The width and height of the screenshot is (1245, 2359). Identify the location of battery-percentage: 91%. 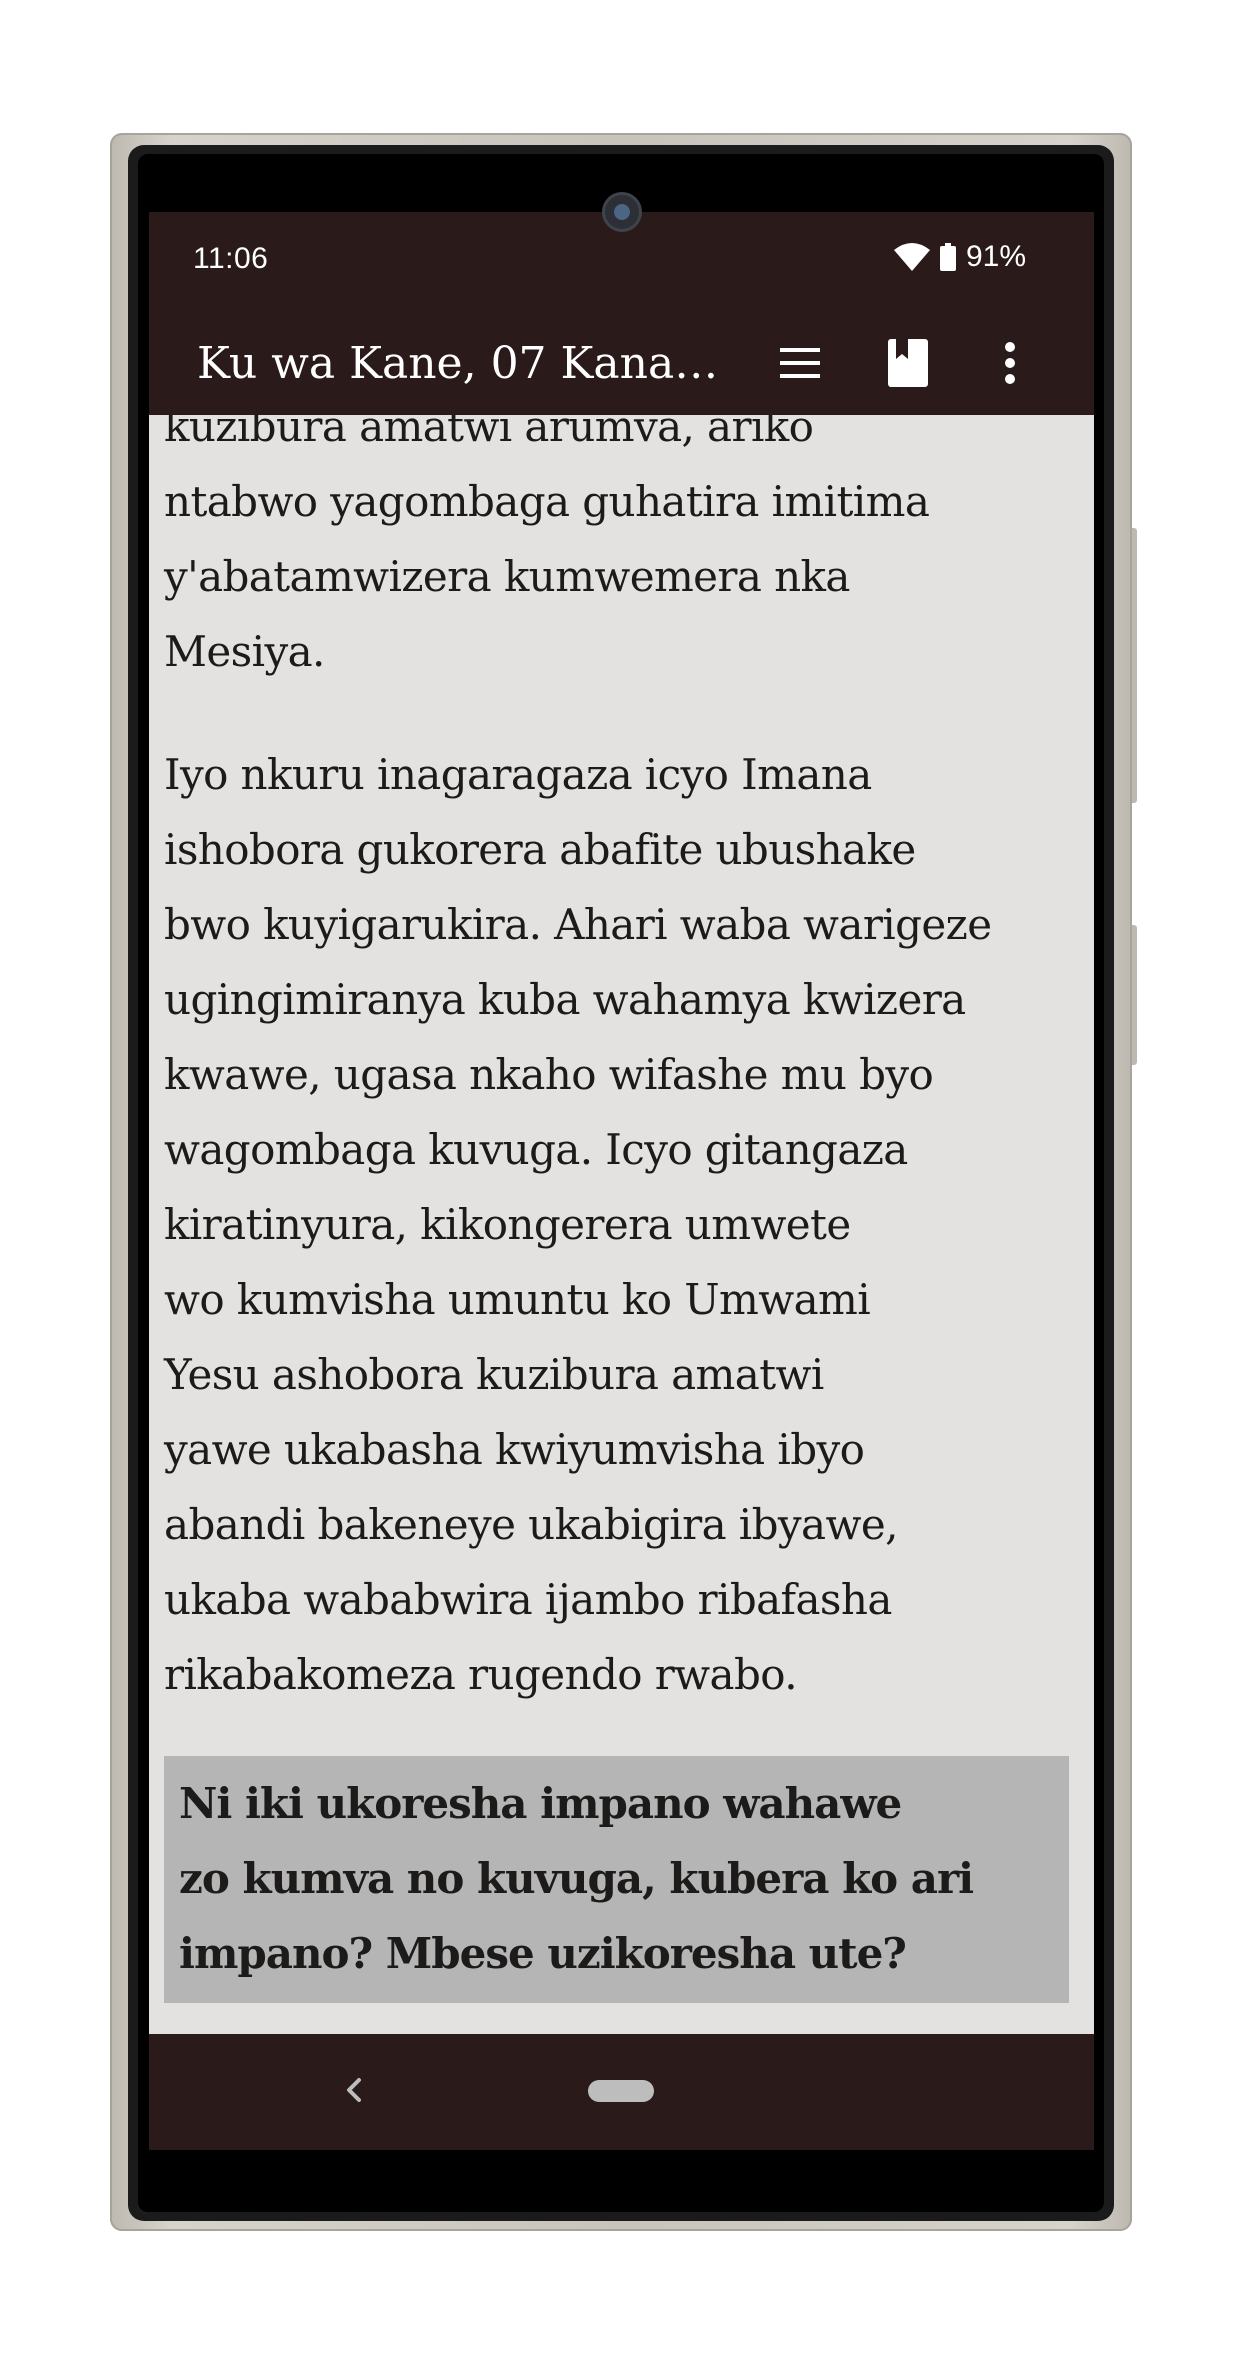
(995, 256).